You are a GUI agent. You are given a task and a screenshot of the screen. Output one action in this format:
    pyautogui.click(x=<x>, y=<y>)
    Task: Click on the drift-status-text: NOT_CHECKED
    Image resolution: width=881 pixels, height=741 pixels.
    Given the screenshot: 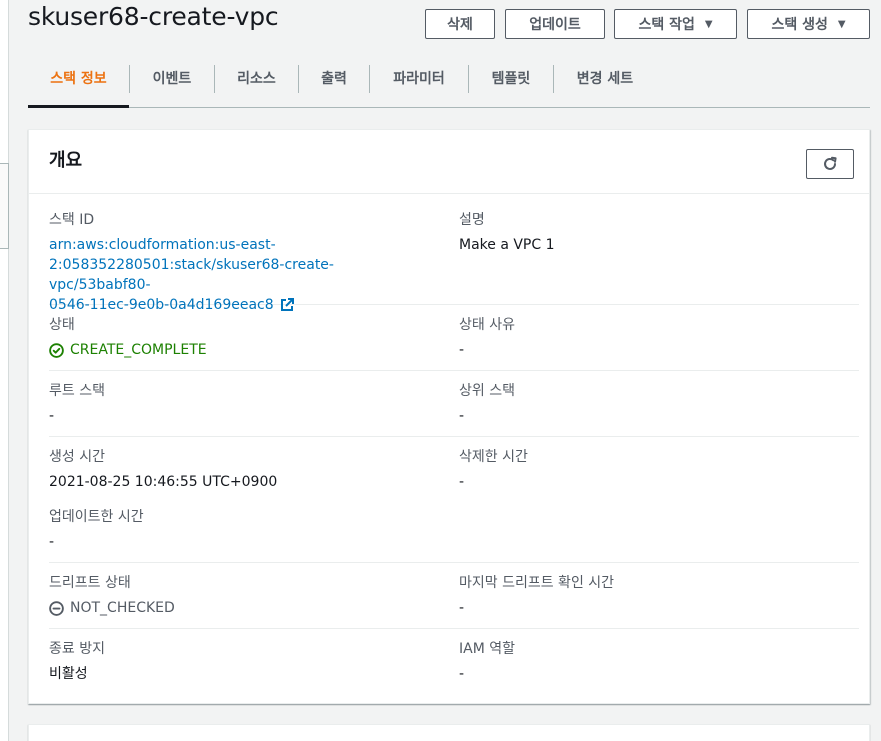 What is the action you would take?
    pyautogui.click(x=122, y=608)
    